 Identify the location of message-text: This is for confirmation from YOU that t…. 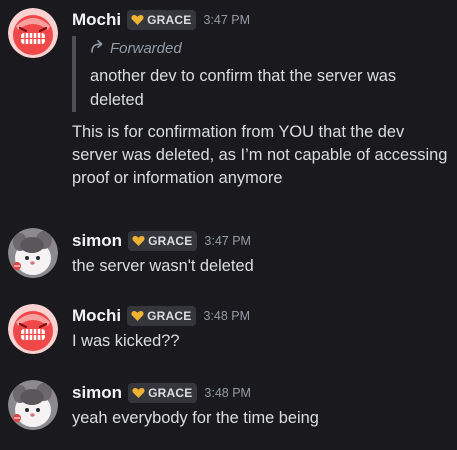
(260, 155).